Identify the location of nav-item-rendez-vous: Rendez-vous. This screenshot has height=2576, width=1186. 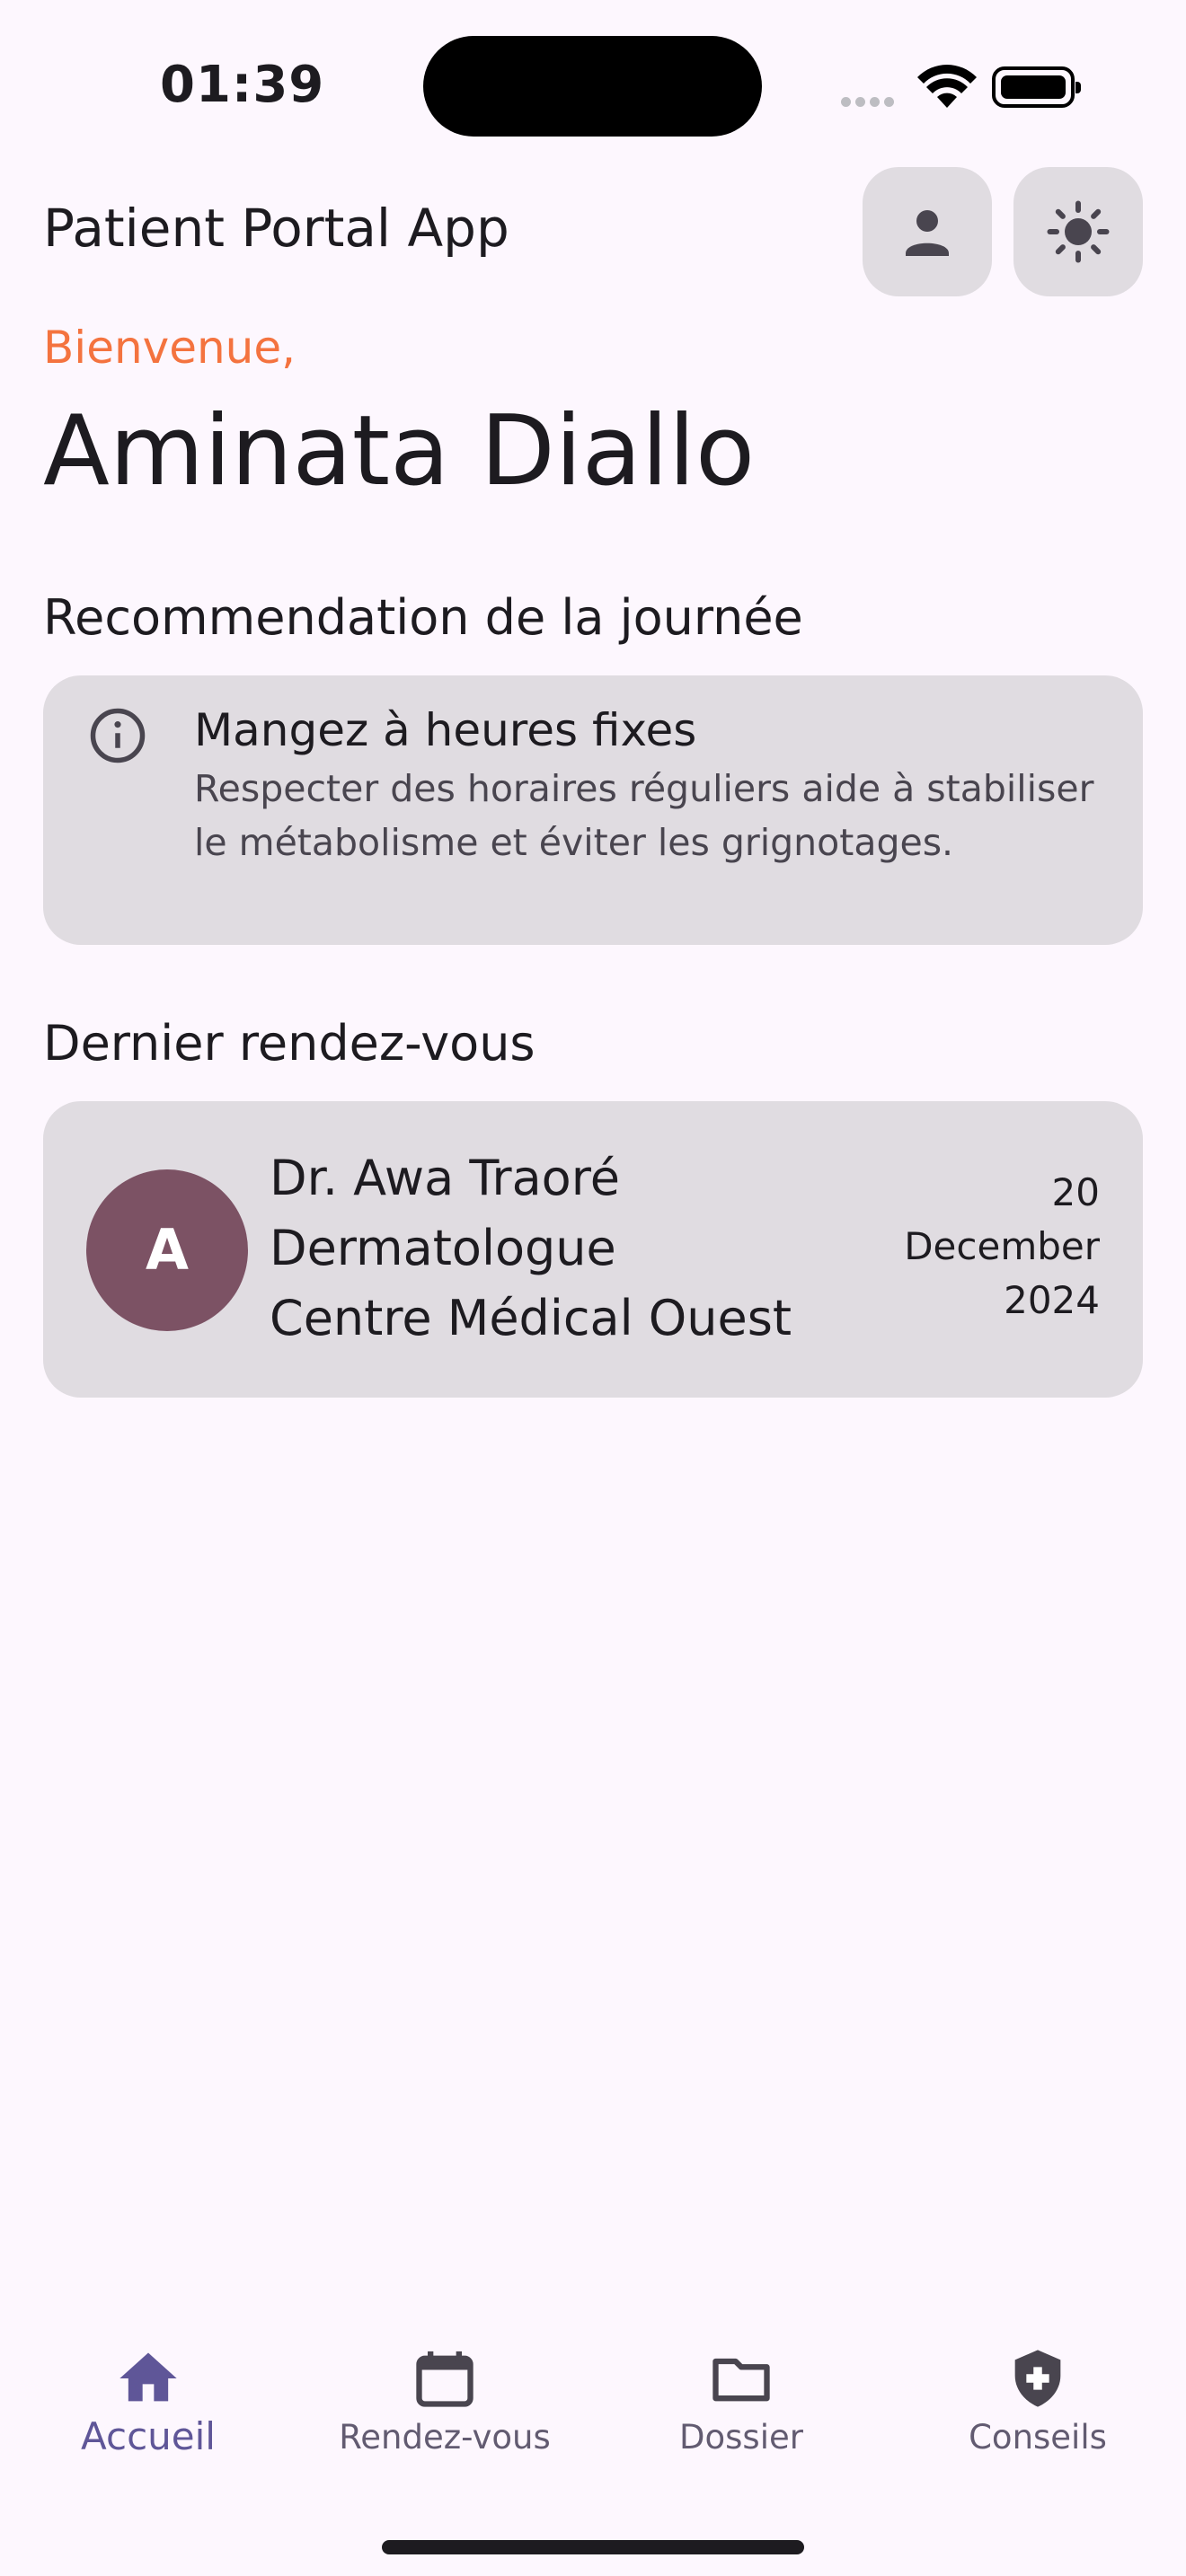
(444, 2414).